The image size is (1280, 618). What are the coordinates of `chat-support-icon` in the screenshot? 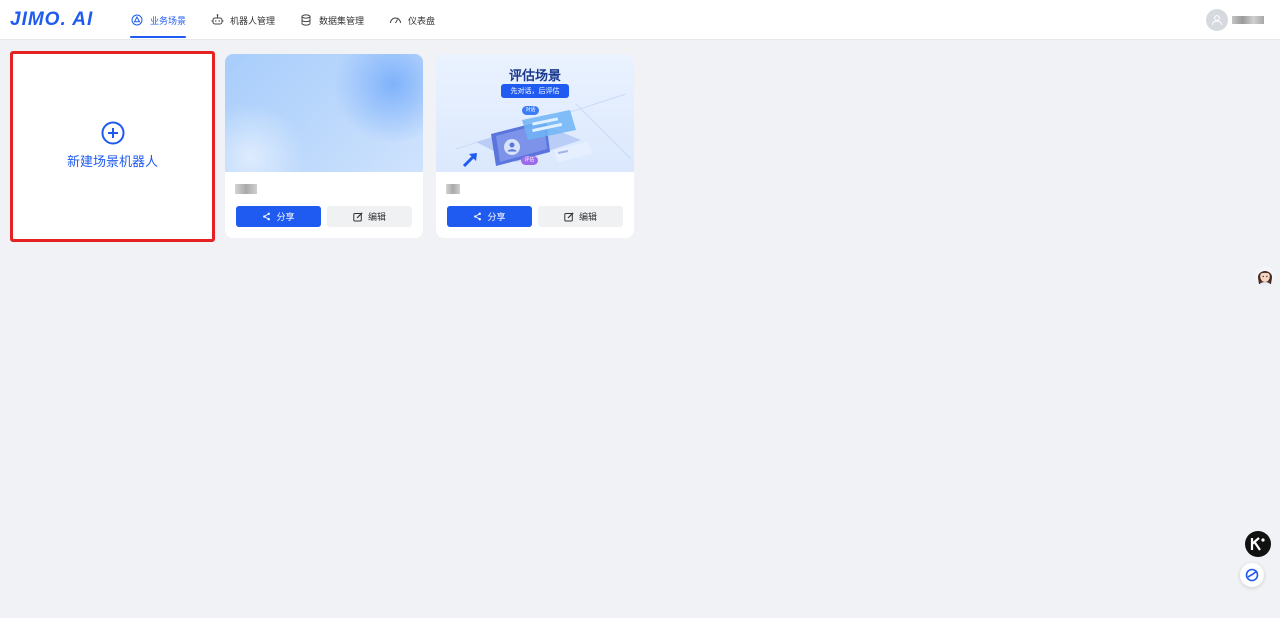 It's located at (1252, 575).